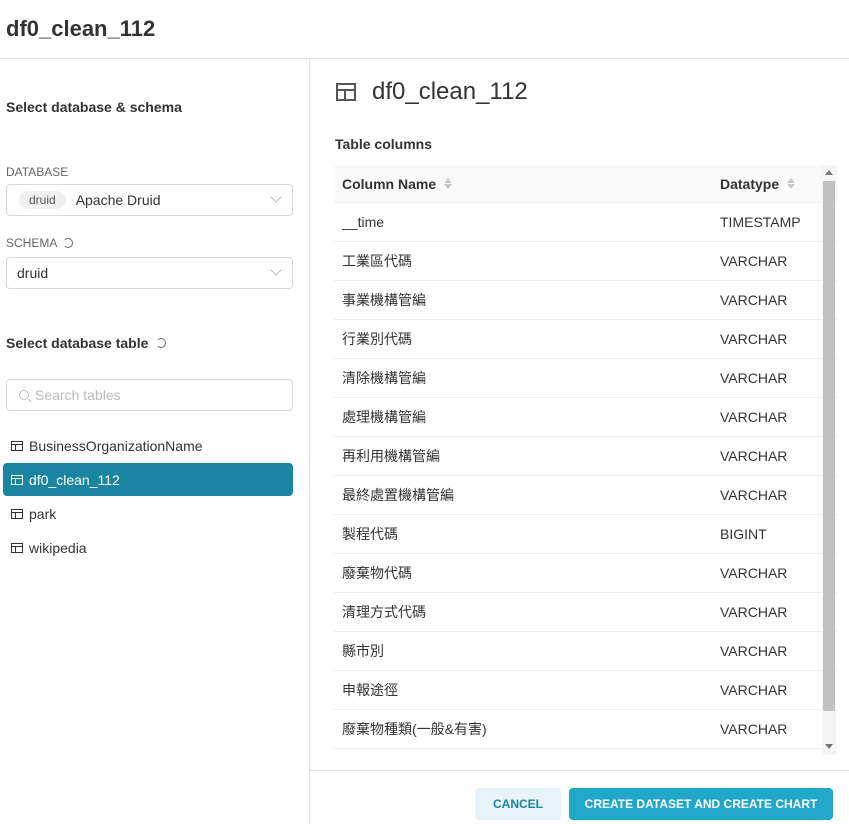  Describe the element at coordinates (43, 513) in the screenshot. I see `table-item-label: park` at that location.